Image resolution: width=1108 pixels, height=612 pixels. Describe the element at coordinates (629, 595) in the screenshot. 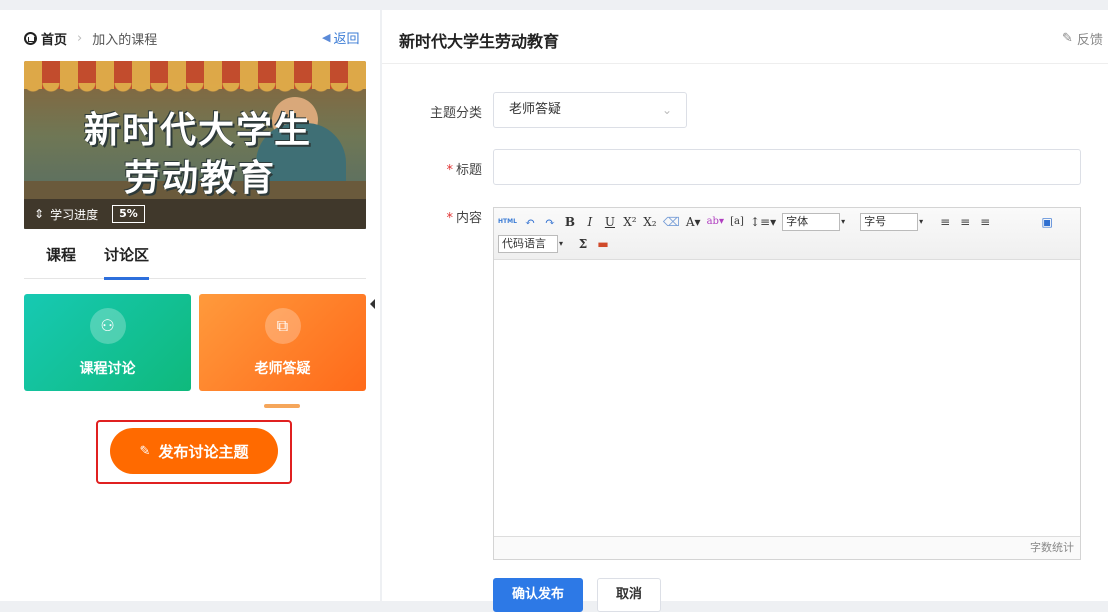

I see `cancel-button: 取消` at that location.